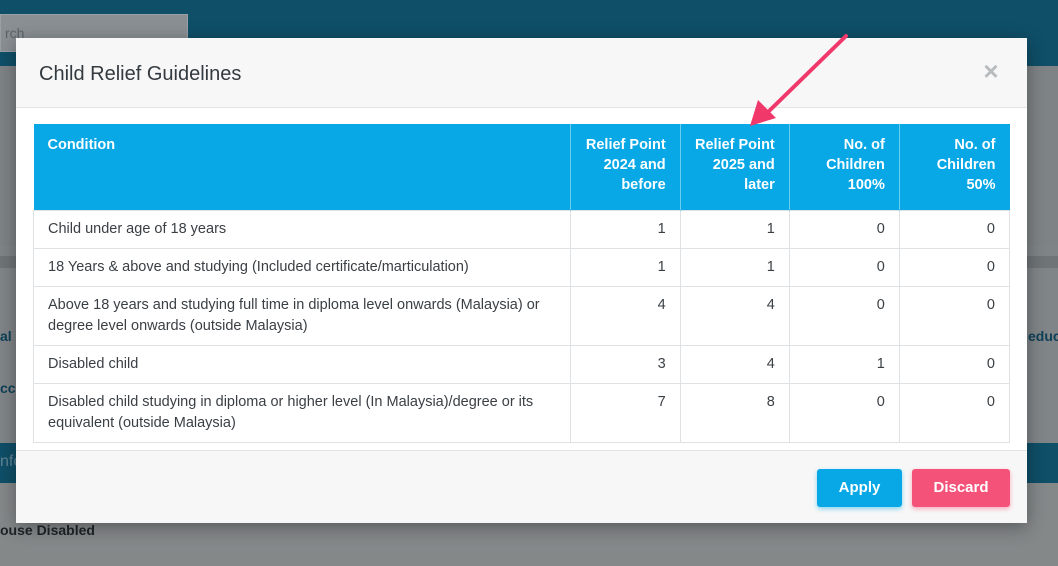 This screenshot has width=1058, height=566. I want to click on background-field-label: ouse Disabled, so click(47, 530).